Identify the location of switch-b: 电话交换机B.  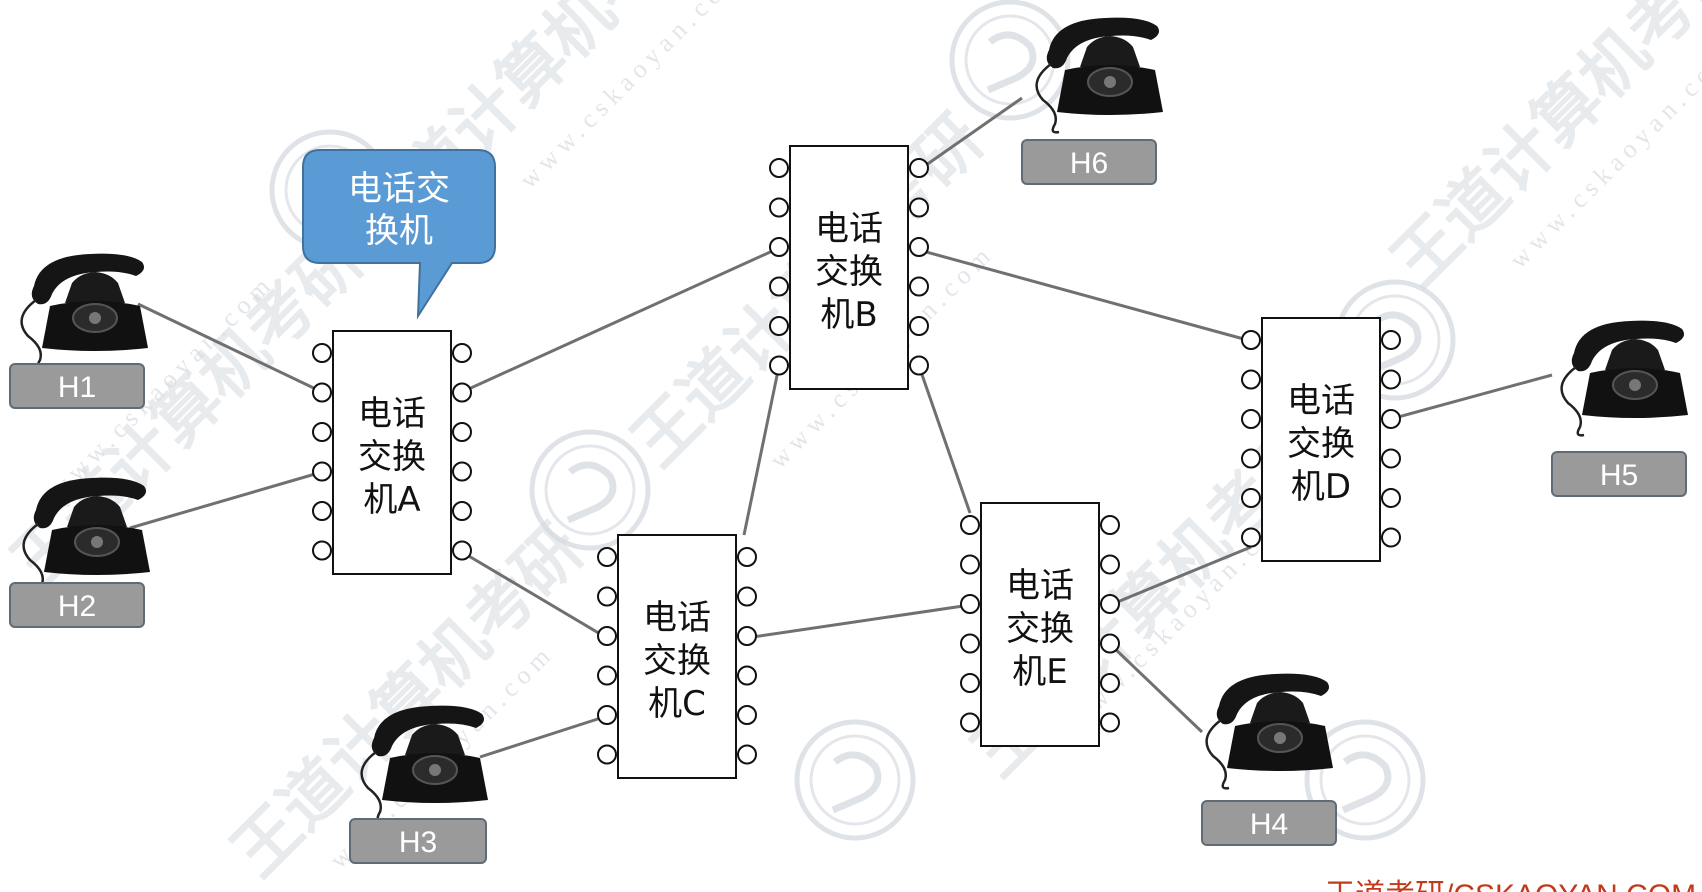
(849, 267).